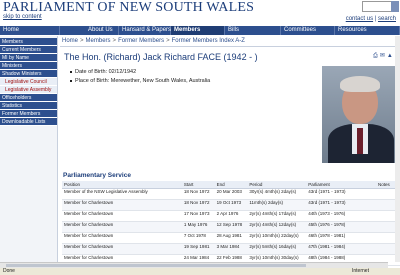  Describe the element at coordinates (230, 46) in the screenshot. I see `divider` at that location.